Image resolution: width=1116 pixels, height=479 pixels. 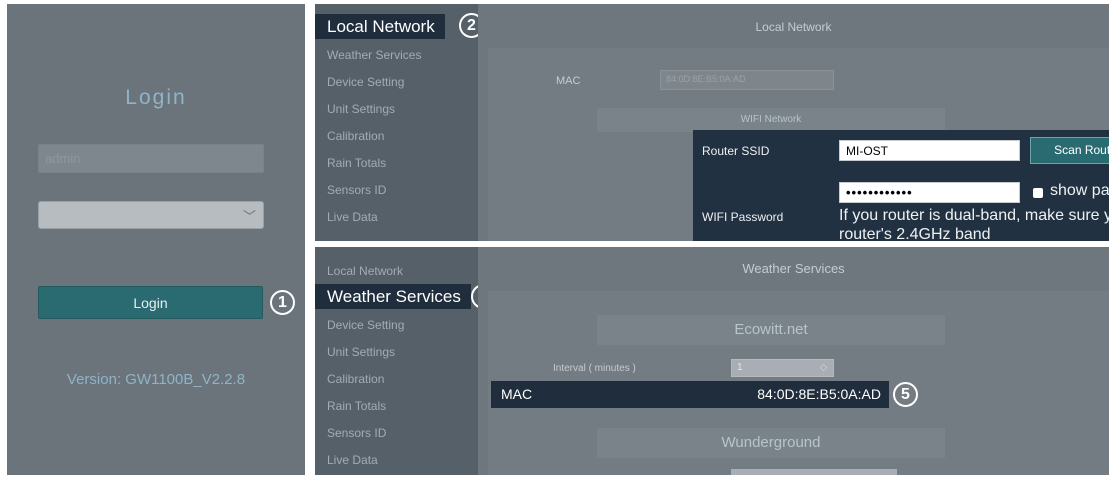 I want to click on mac-value: 84:0D:8E:B5:0A:AD, so click(x=819, y=394).